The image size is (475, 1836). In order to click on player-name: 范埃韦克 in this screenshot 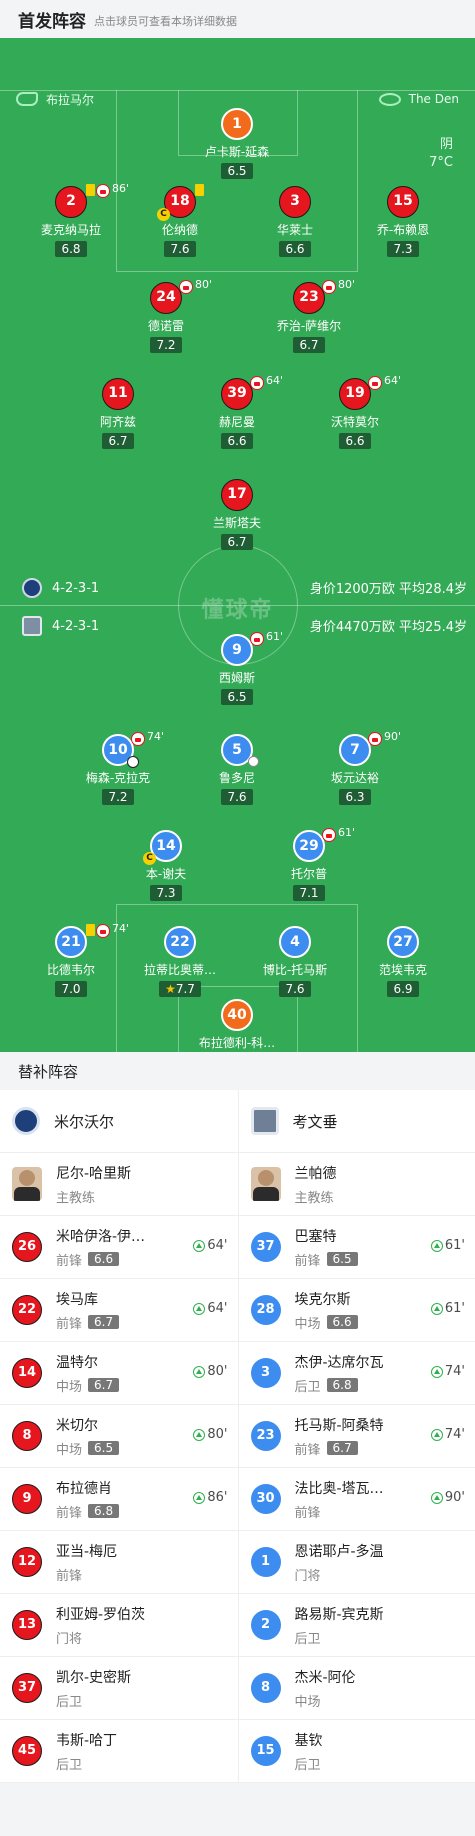, I will do `click(402, 970)`.